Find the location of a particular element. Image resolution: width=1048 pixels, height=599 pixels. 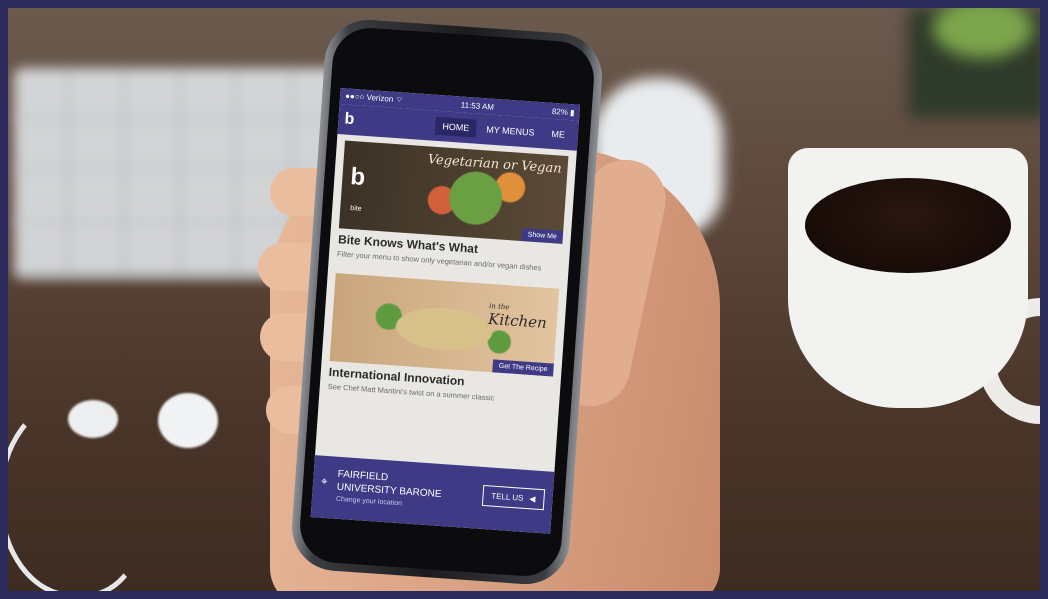

in-the-kitchen-caption: in the Kitchen is located at coordinates (517, 316).